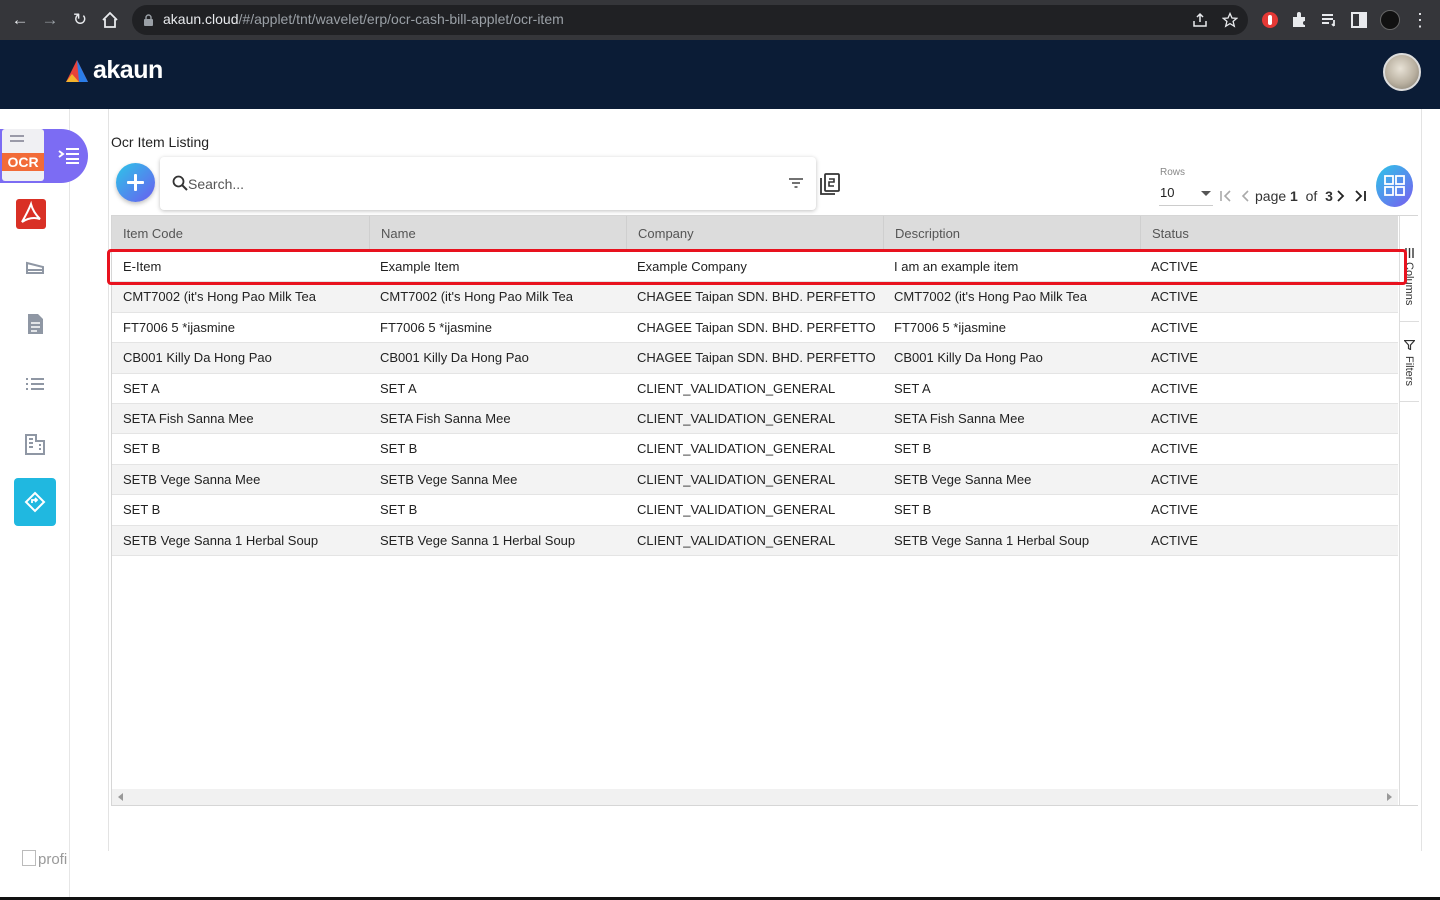  Describe the element at coordinates (1311, 196) in the screenshot. I see `of-word: of` at that location.